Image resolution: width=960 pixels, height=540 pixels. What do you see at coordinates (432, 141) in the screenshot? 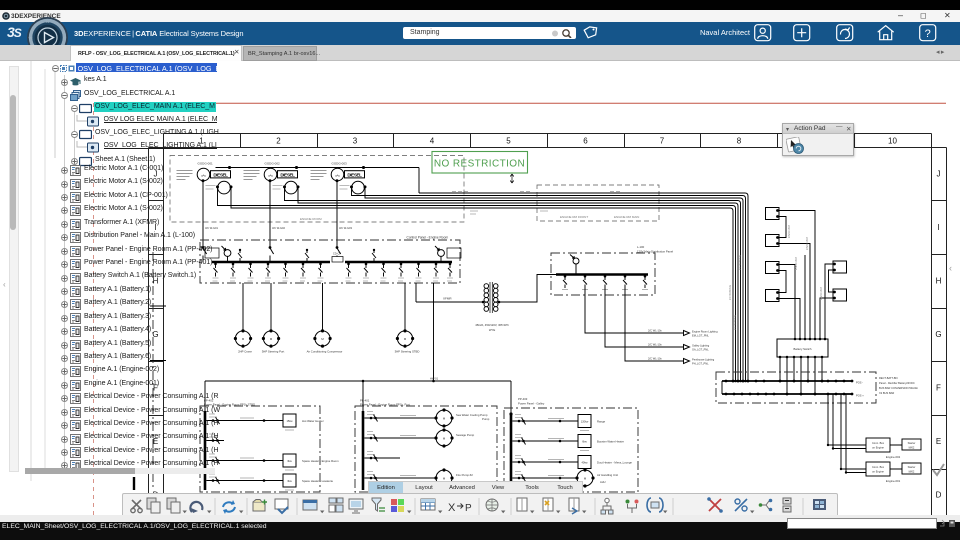
I see `svg-text: 4` at bounding box center [432, 141].